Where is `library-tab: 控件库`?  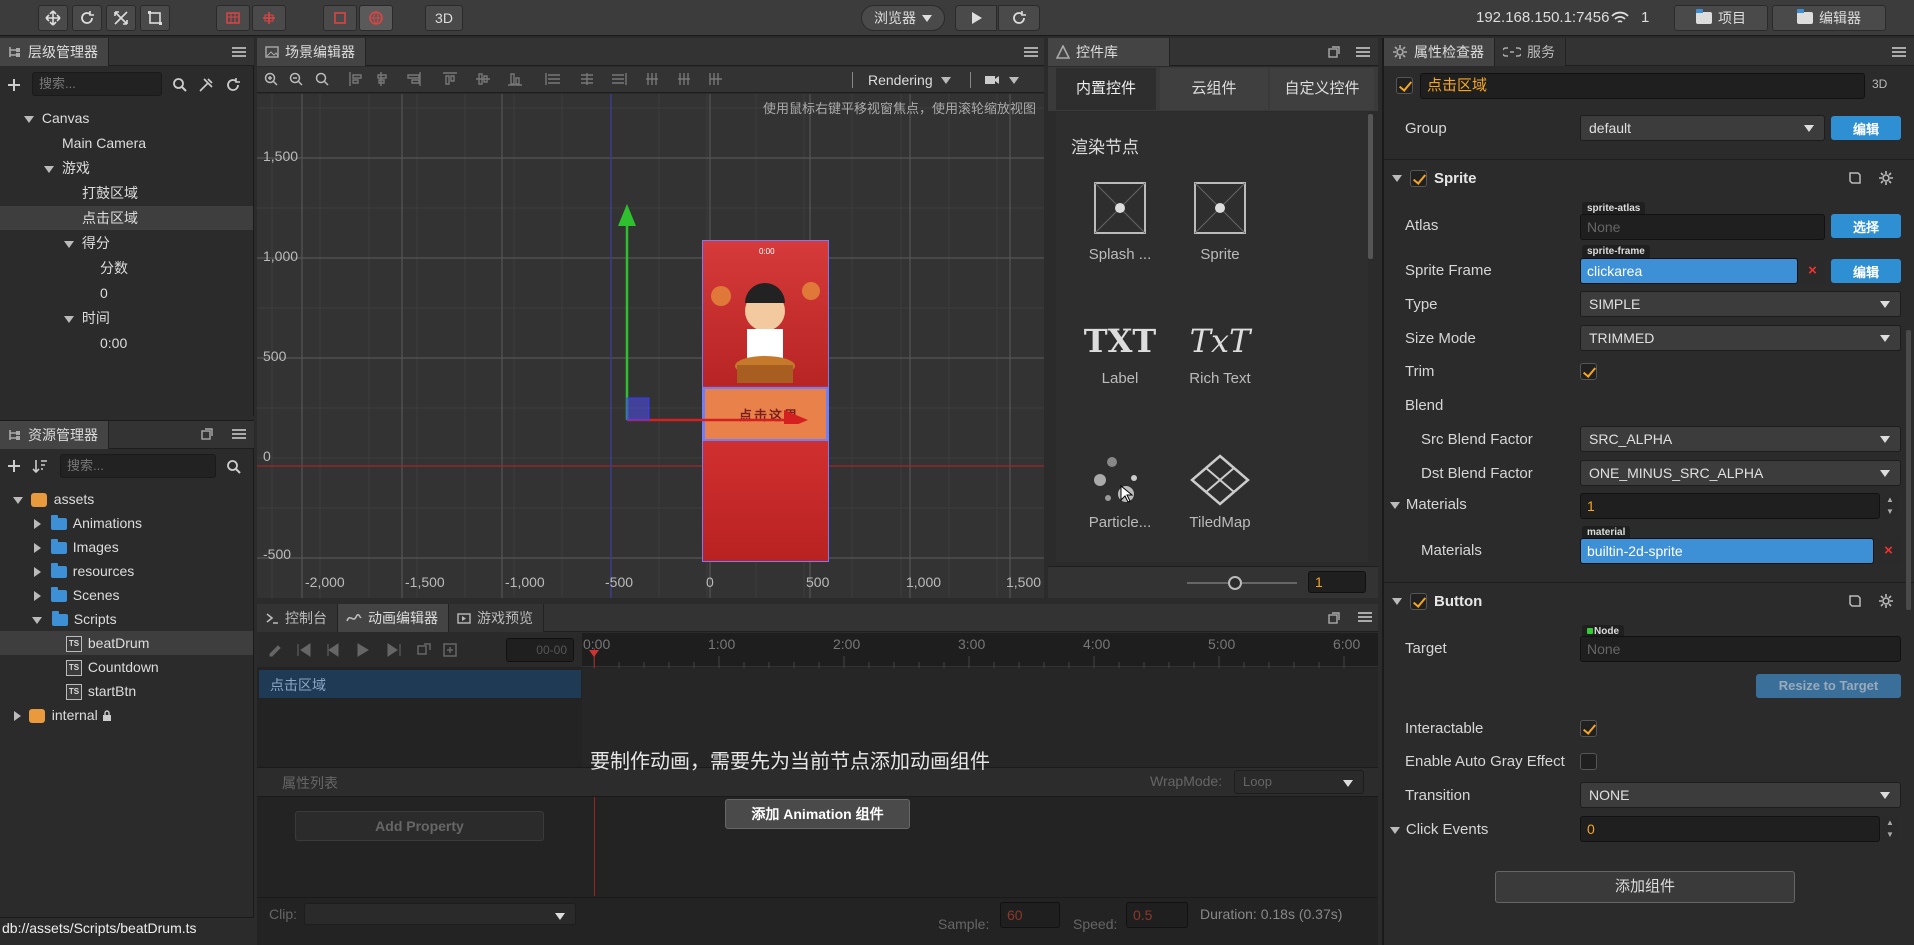
library-tab: 控件库 is located at coordinates (1109, 51).